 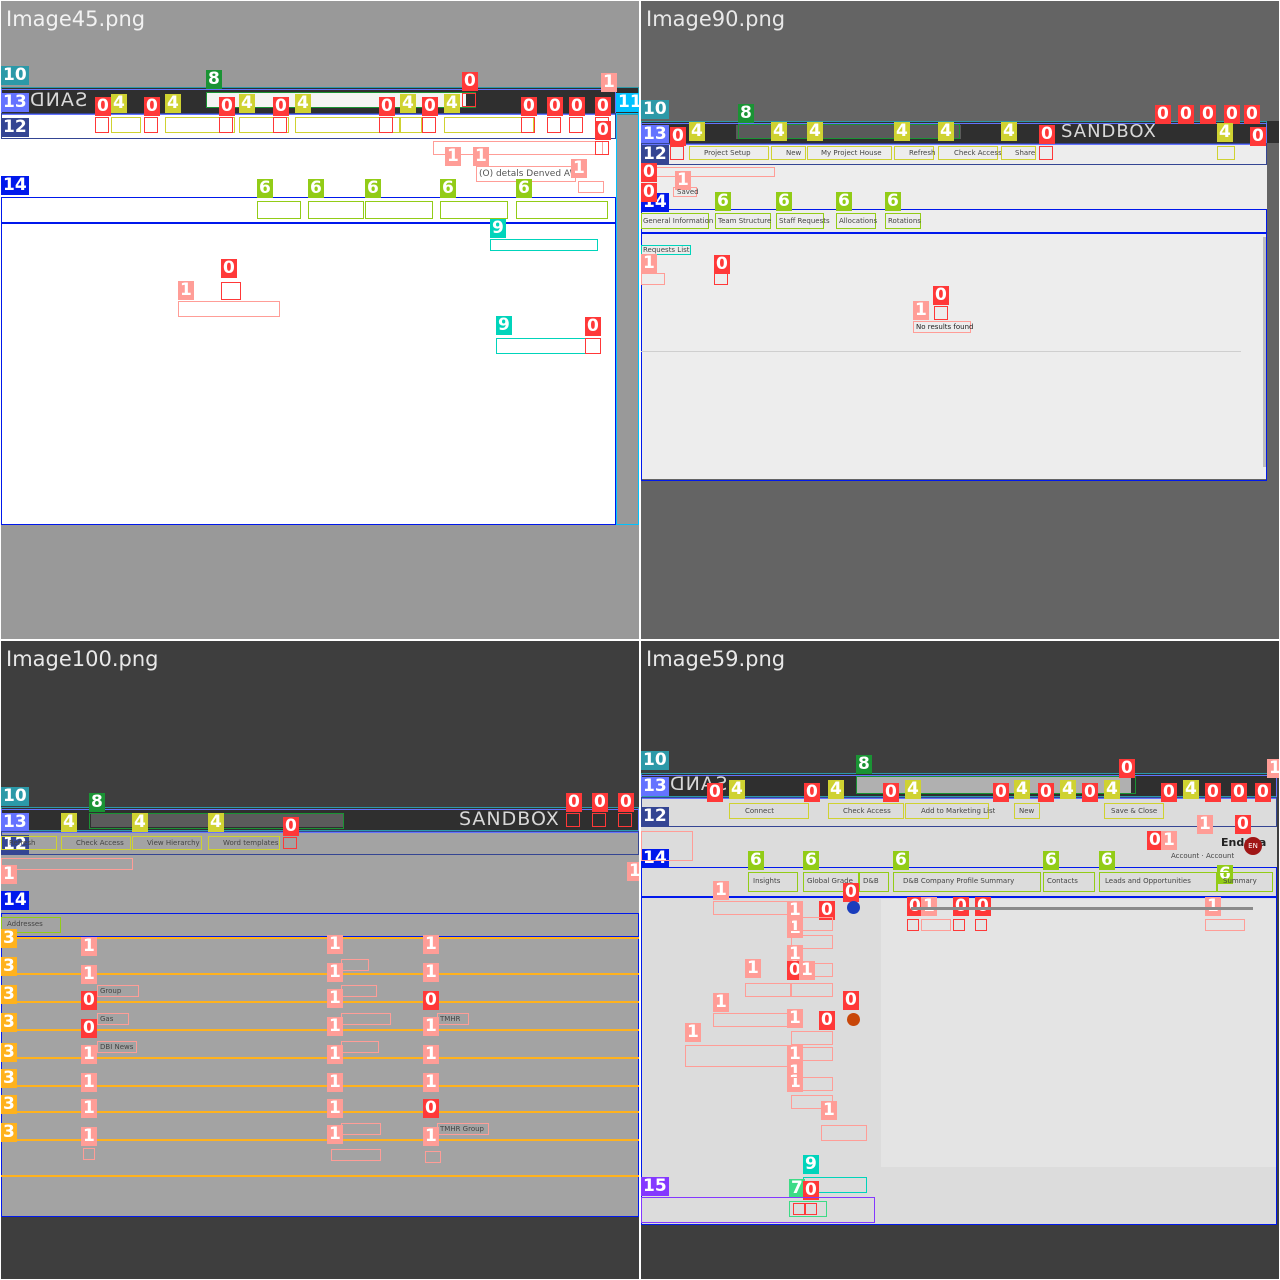 What do you see at coordinates (504, 325) in the screenshot?
I see `label-9: 9` at bounding box center [504, 325].